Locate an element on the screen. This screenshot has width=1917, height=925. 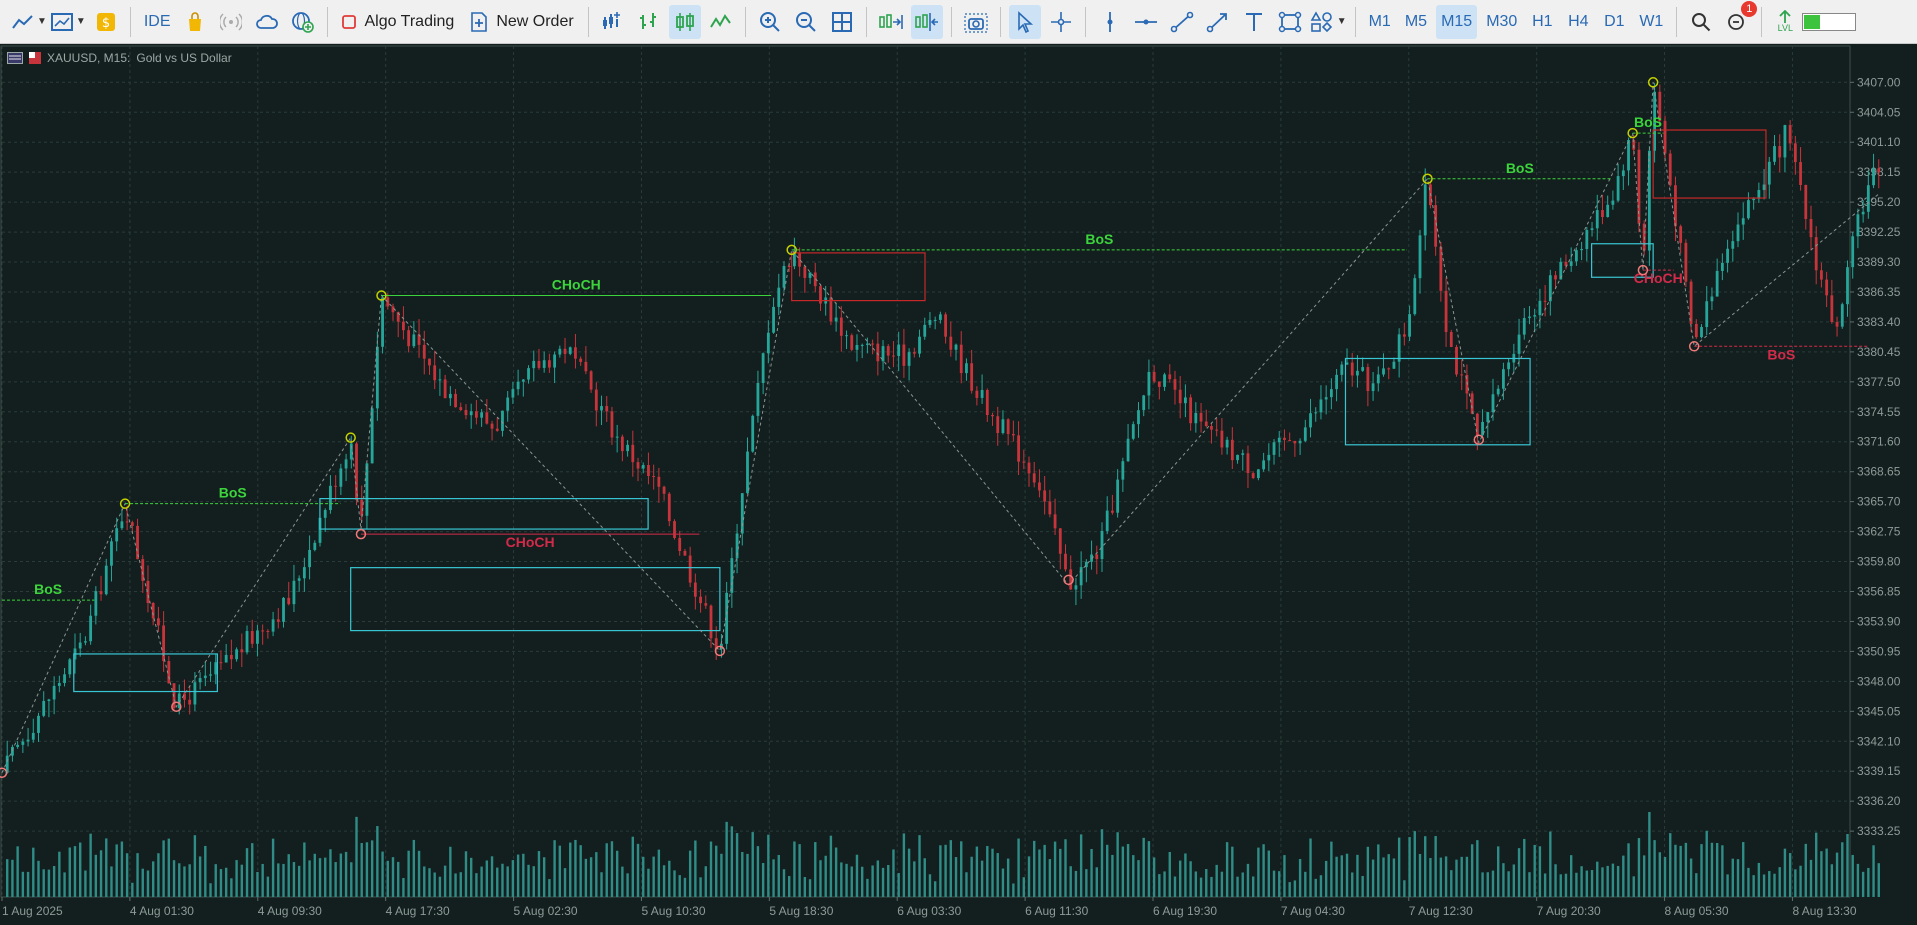
objects-menu-button: ▼ is located at coordinates (1328, 22).